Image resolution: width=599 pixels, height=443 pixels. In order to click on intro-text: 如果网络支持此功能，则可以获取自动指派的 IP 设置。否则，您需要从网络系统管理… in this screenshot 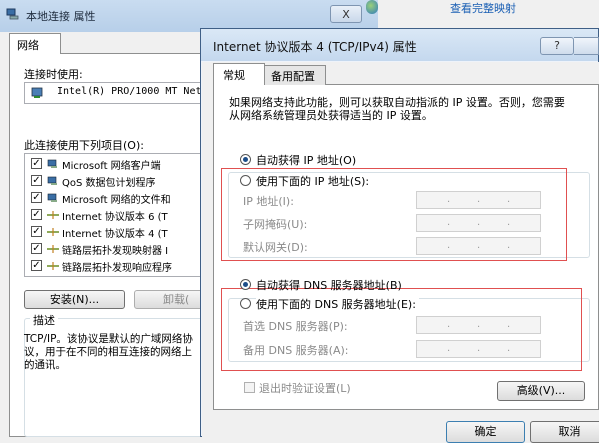, I will do `click(397, 109)`.